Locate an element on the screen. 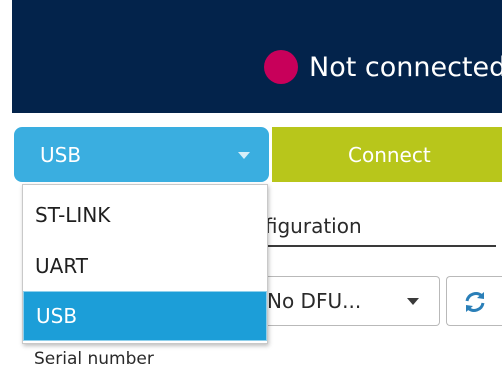  tab-configuration: ConfConfiguration is located at coordinates (294, 226).